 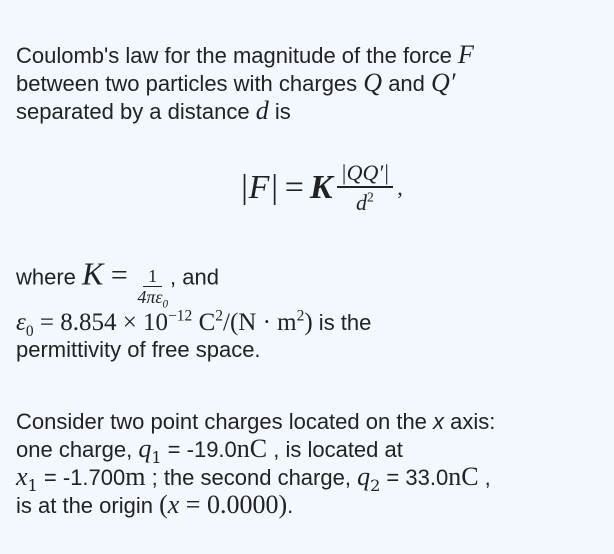 What do you see at coordinates (443, 82) in the screenshot?
I see `var-Q-prime: Q′` at bounding box center [443, 82].